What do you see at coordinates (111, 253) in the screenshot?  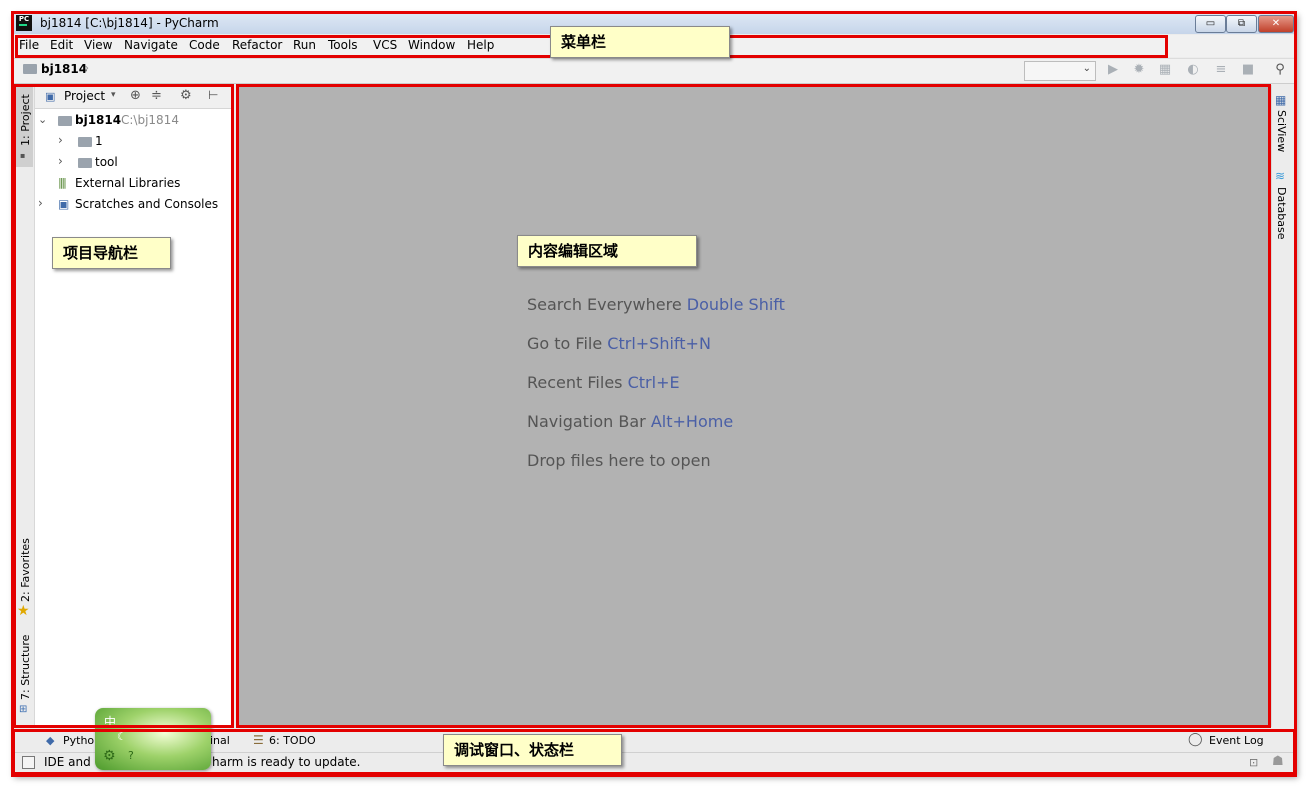 I see `callout-project-nav: 项目导航栏` at bounding box center [111, 253].